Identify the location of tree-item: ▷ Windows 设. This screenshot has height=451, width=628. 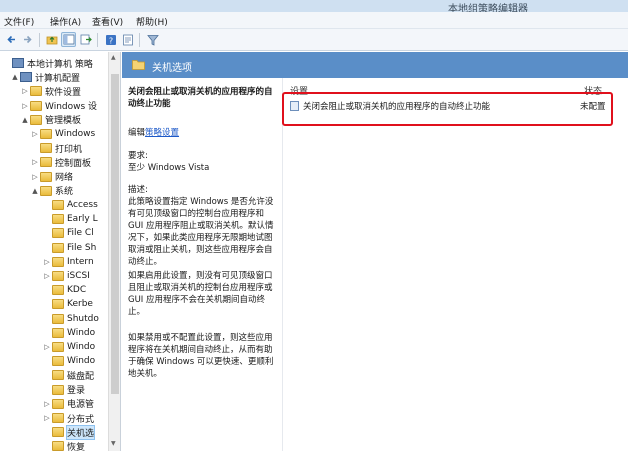
(58, 106).